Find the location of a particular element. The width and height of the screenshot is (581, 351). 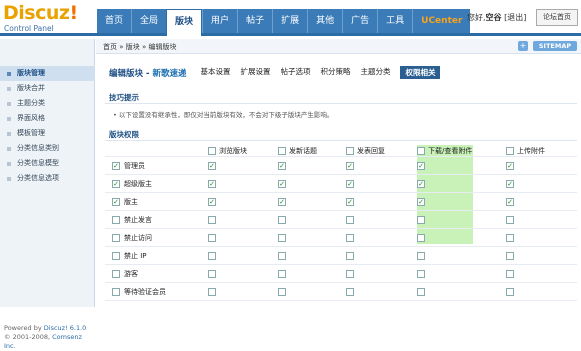

permission-row: 版主 is located at coordinates (341, 202).